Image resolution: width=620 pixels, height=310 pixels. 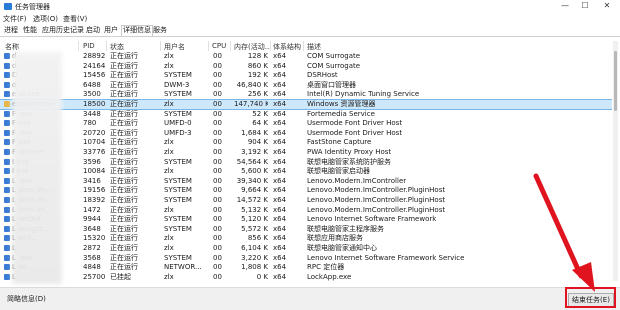 What do you see at coordinates (219, 46) in the screenshot?
I see `col-cpu: CPU` at bounding box center [219, 46].